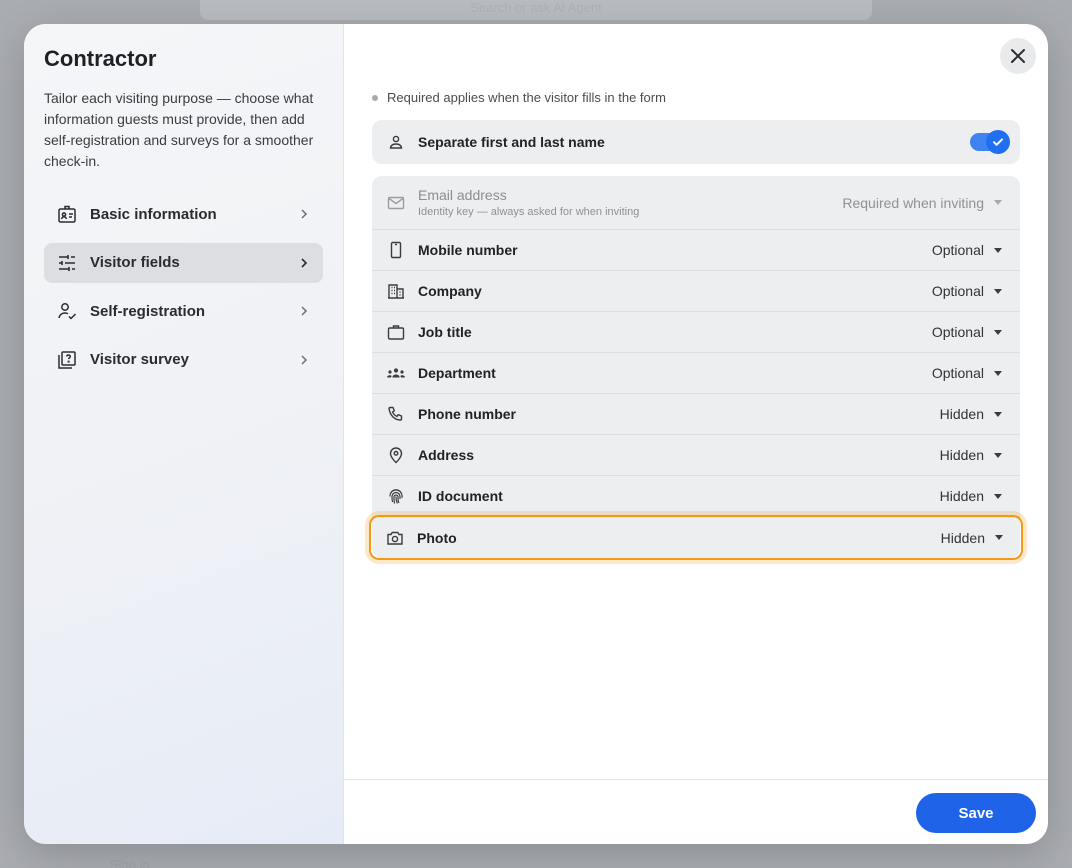 Image resolution: width=1072 pixels, height=868 pixels. What do you see at coordinates (457, 373) in the screenshot?
I see `field-label: Department` at bounding box center [457, 373].